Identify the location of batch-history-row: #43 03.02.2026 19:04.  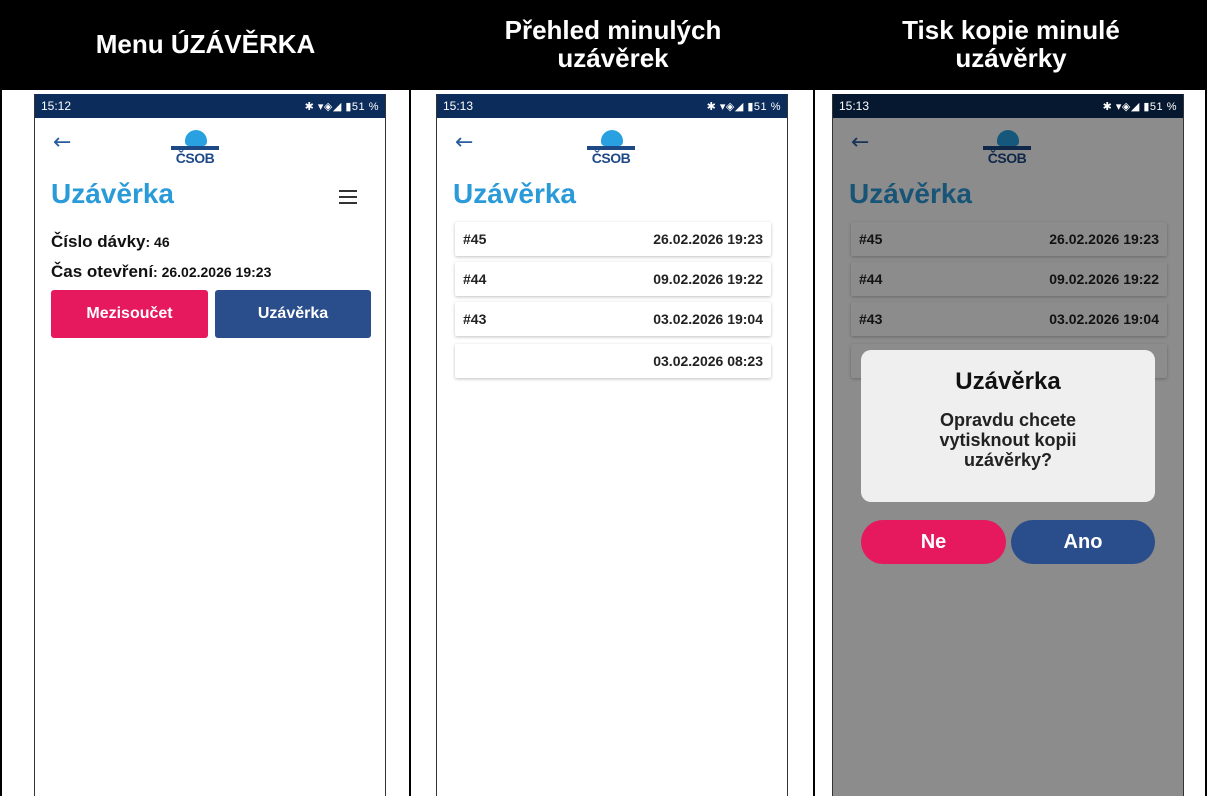
(613, 319).